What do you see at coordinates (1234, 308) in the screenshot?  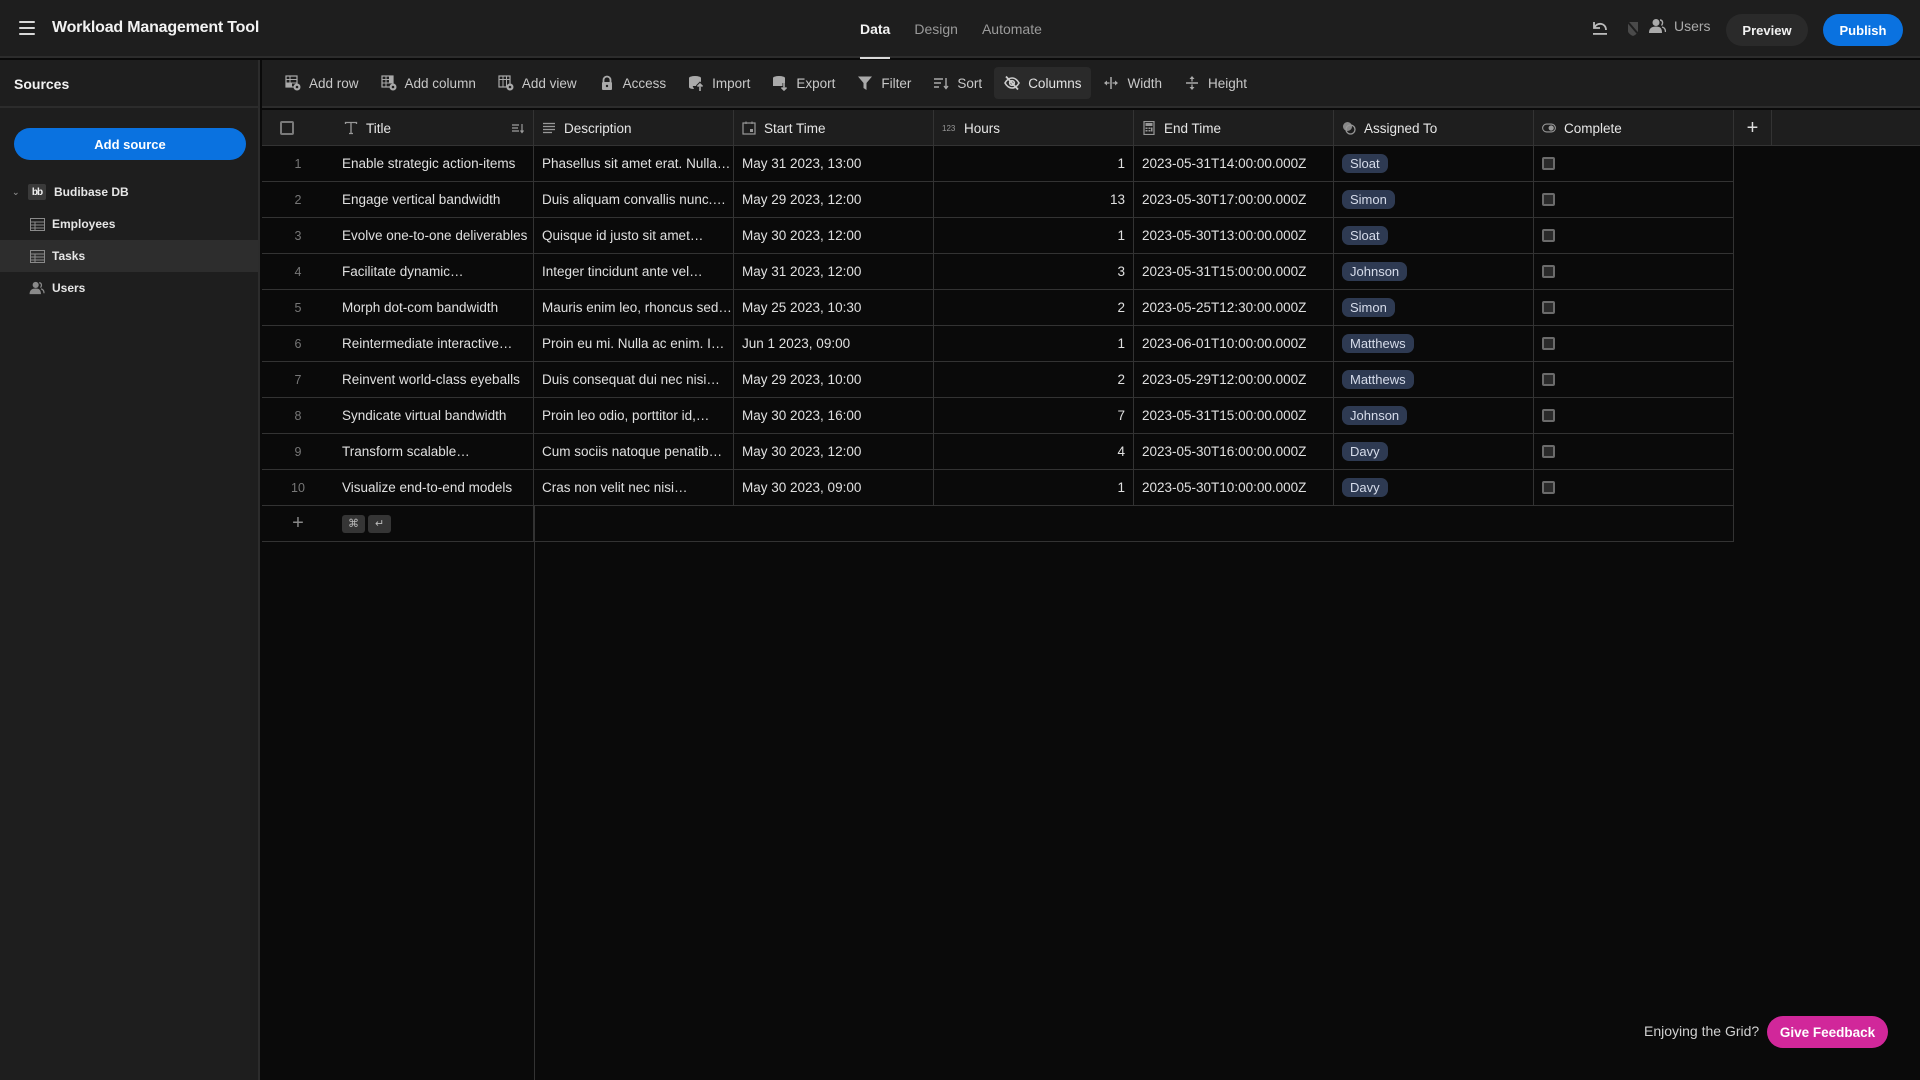 I see `cell-end: 2023-05-25T12:30:00.000Z` at bounding box center [1234, 308].